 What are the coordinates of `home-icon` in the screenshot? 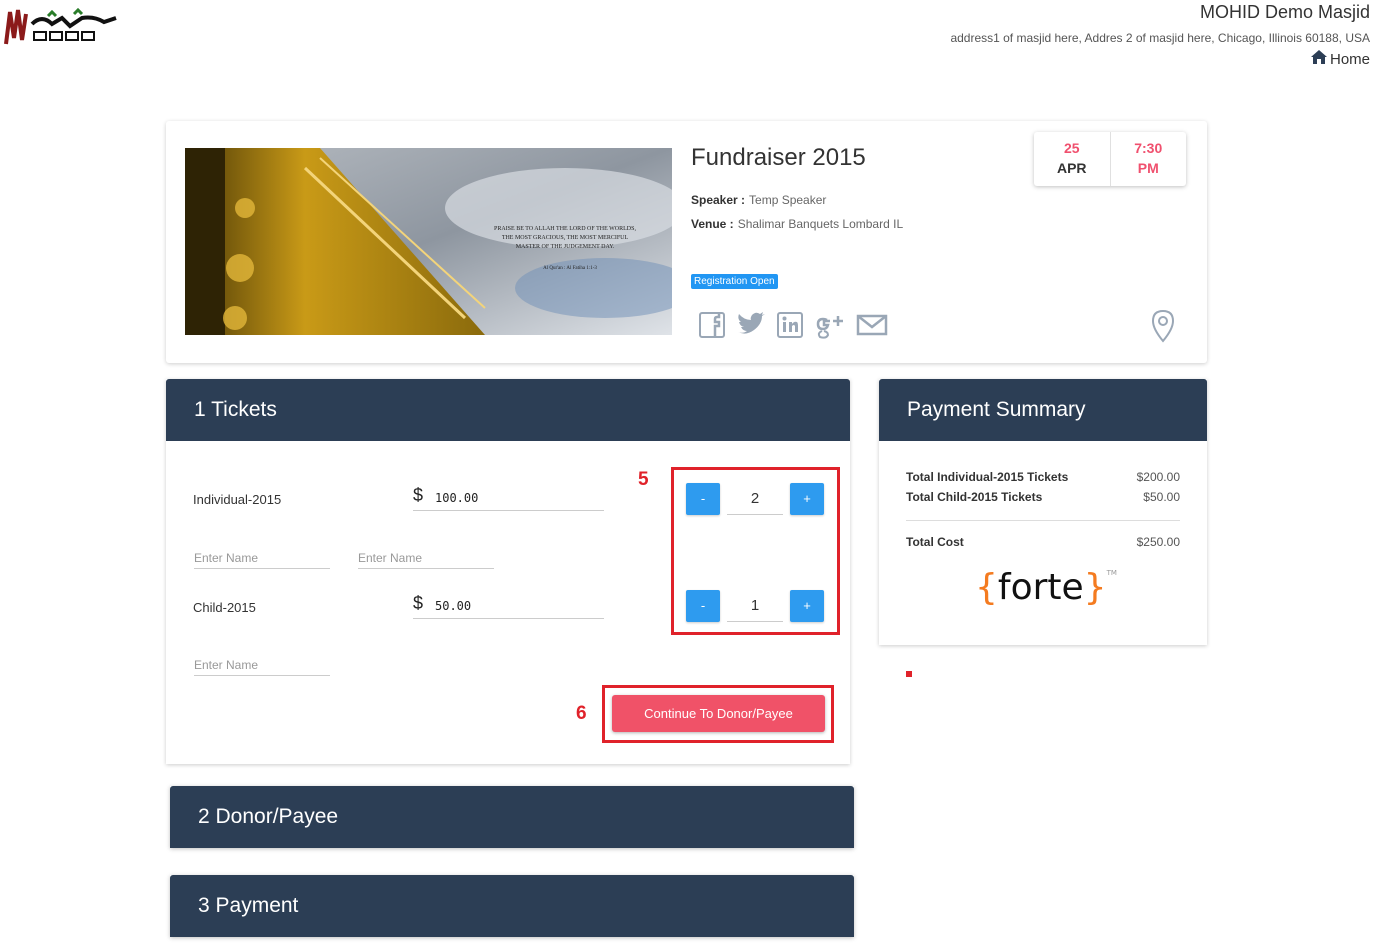 It's located at (1319, 59).